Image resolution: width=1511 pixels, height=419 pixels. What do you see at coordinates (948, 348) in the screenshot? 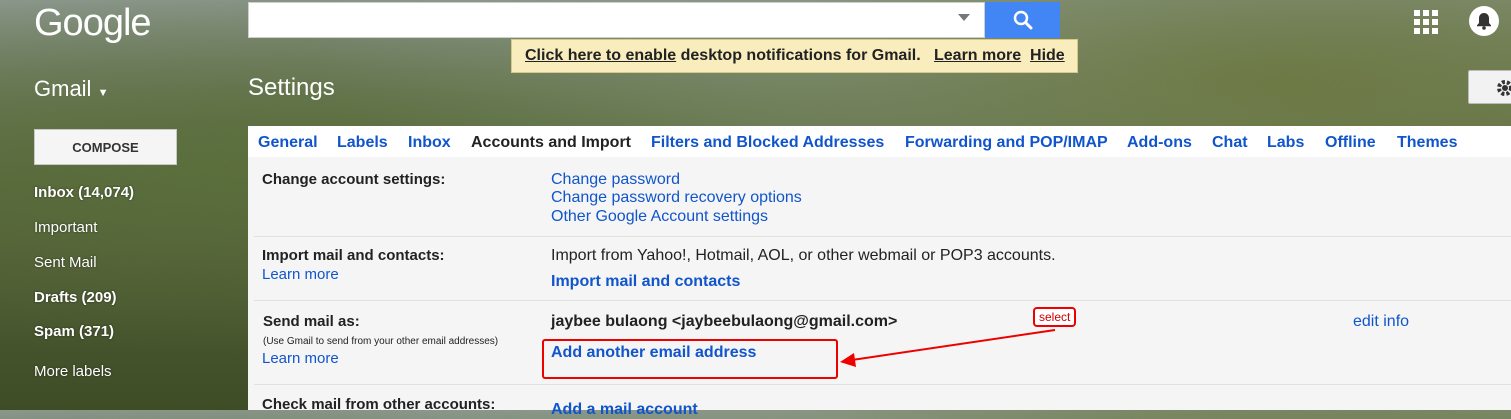
I see `annotation-arrow` at bounding box center [948, 348].